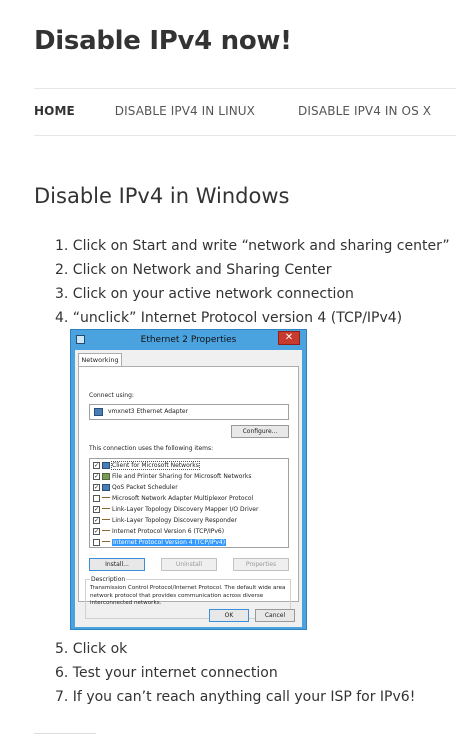  Describe the element at coordinates (106, 465) in the screenshot. I see `network-client-icon` at that location.